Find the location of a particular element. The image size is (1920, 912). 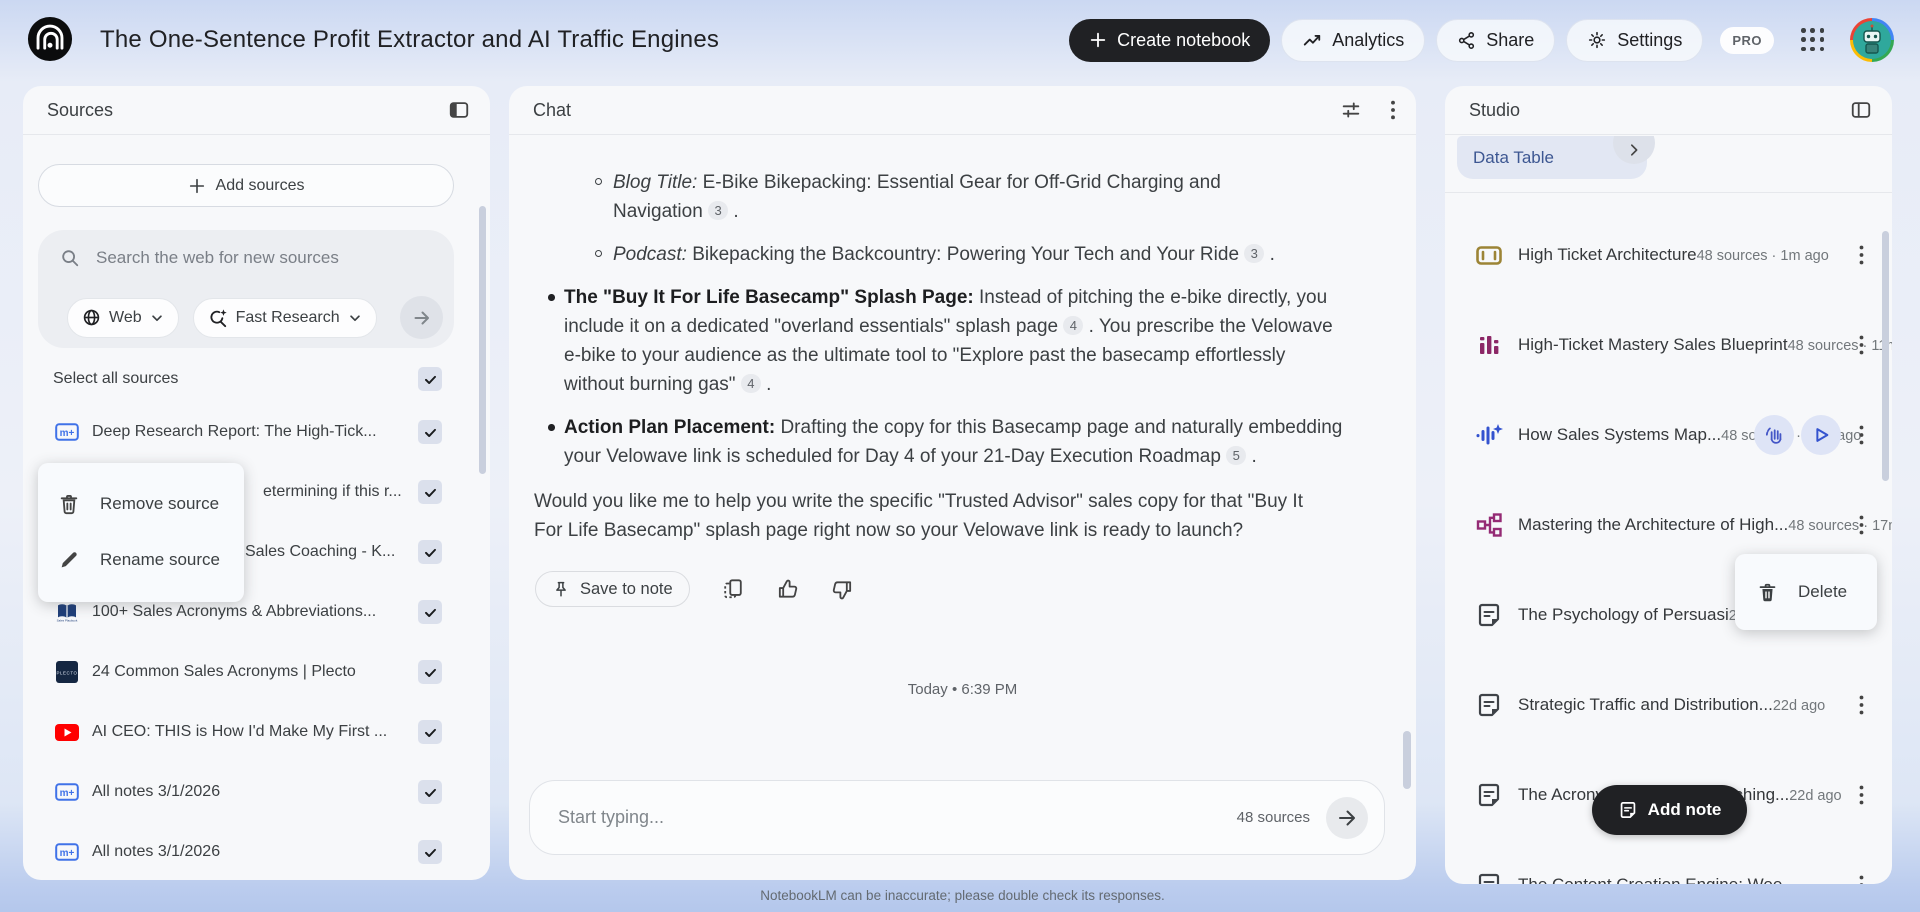

select-all-checkbox is located at coordinates (430, 379).